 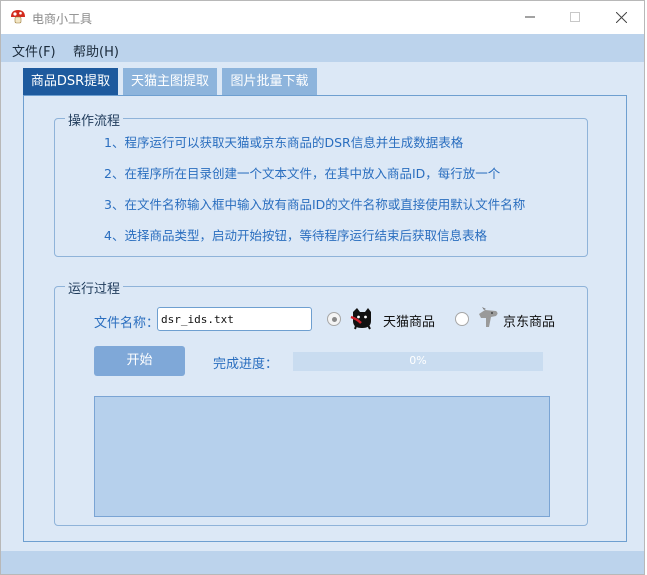 What do you see at coordinates (322, 562) in the screenshot?
I see `status-bar` at bounding box center [322, 562].